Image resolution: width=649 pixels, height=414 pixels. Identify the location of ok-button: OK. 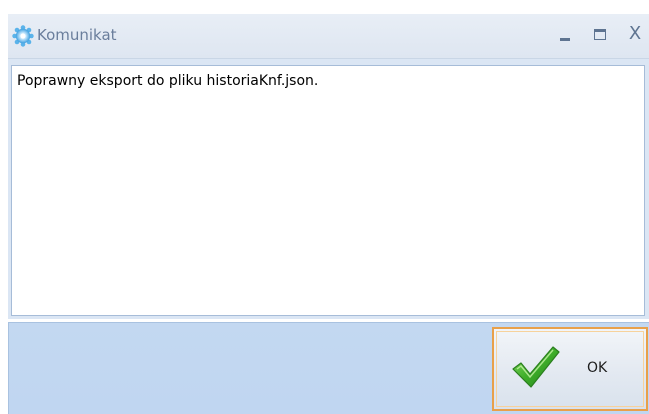
(570, 369).